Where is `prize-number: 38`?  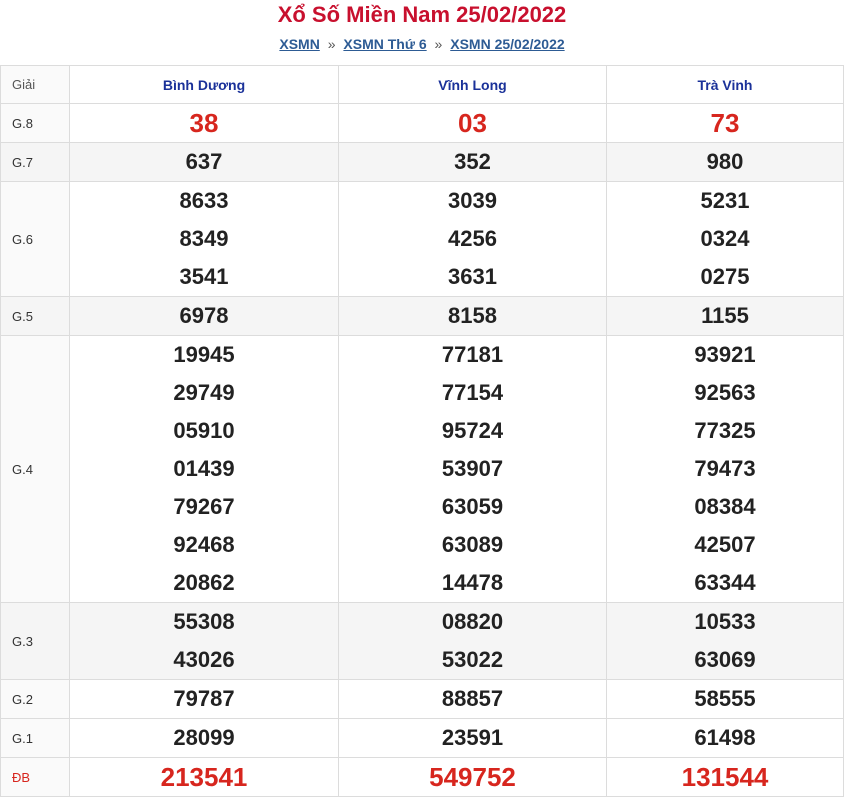
prize-number: 38 is located at coordinates (204, 123).